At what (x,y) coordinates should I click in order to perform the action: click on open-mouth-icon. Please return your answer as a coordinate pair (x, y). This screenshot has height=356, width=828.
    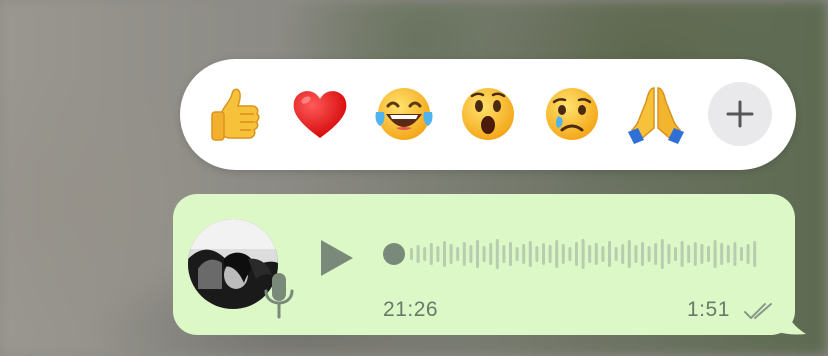
    Looking at the image, I should click on (488, 114).